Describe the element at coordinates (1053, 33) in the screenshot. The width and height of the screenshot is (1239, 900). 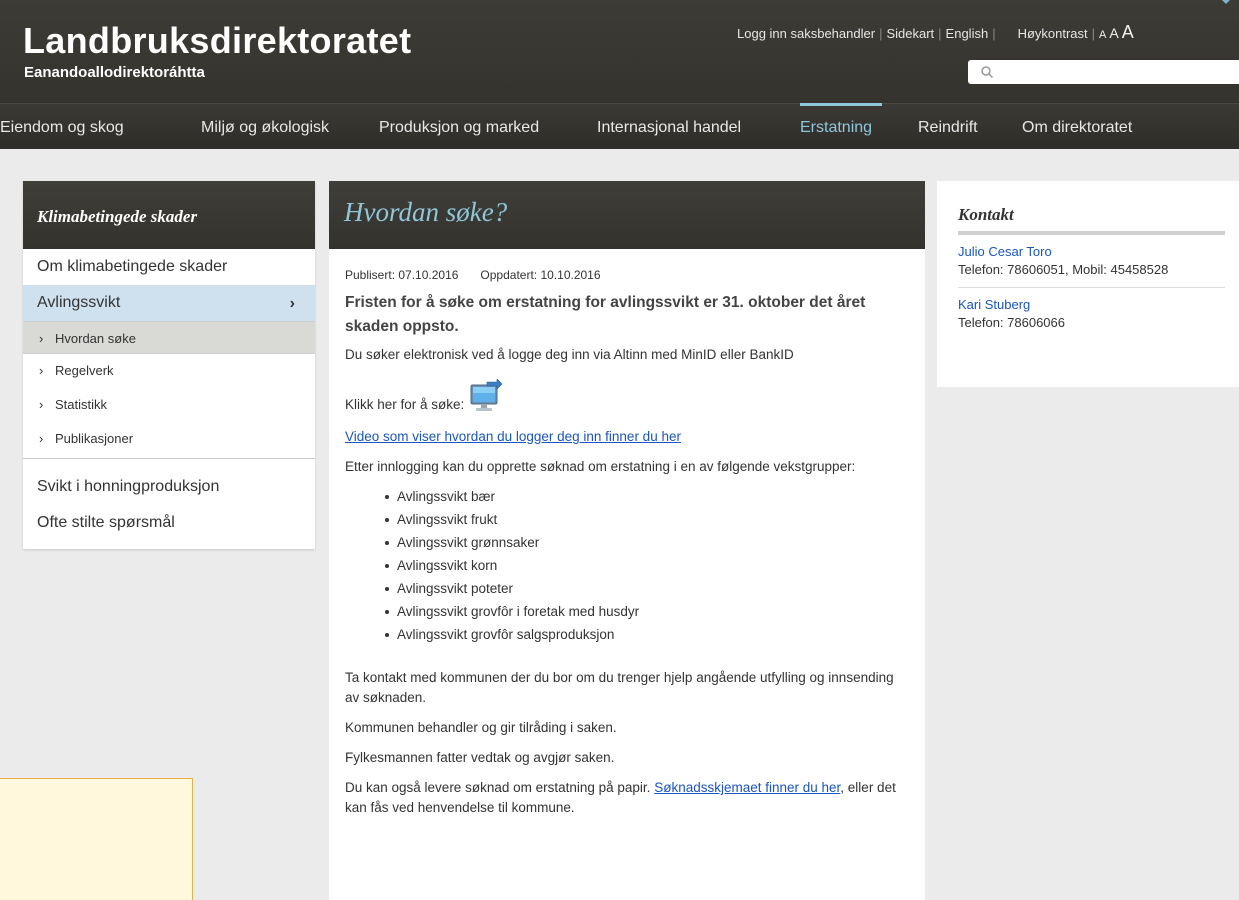
I see `high-contrast-link: Høykontrast` at that location.